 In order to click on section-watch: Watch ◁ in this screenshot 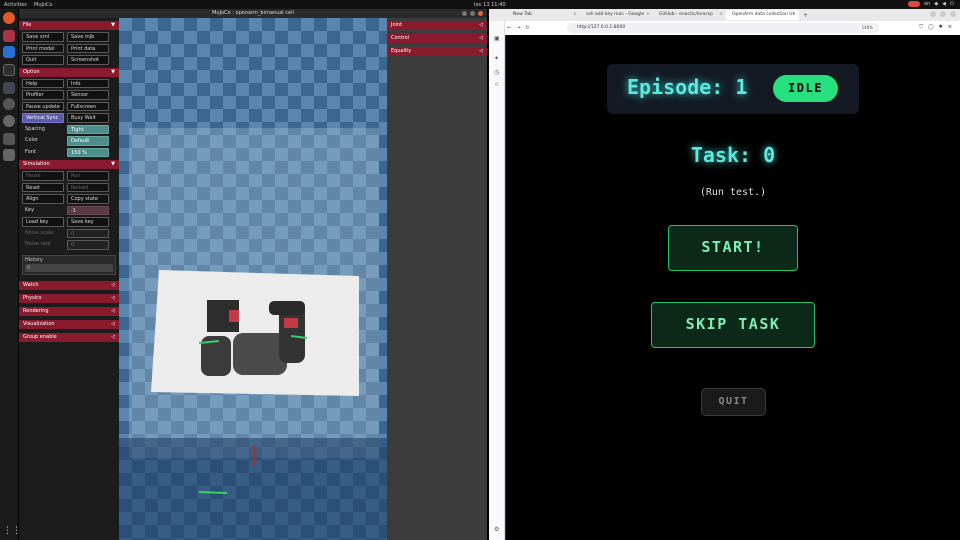, I will do `click(69, 285)`.